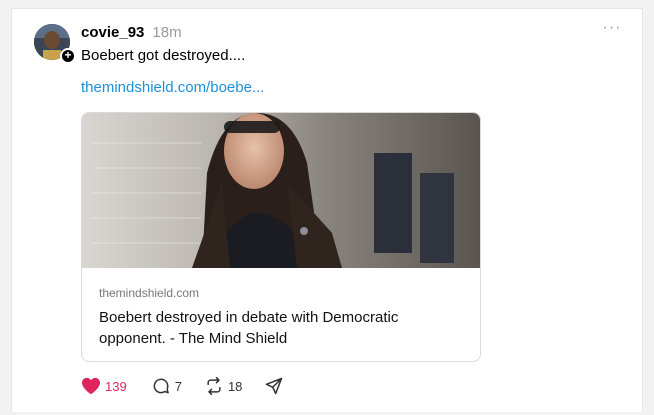  I want to click on post-header: covie_93 18m, so click(131, 34).